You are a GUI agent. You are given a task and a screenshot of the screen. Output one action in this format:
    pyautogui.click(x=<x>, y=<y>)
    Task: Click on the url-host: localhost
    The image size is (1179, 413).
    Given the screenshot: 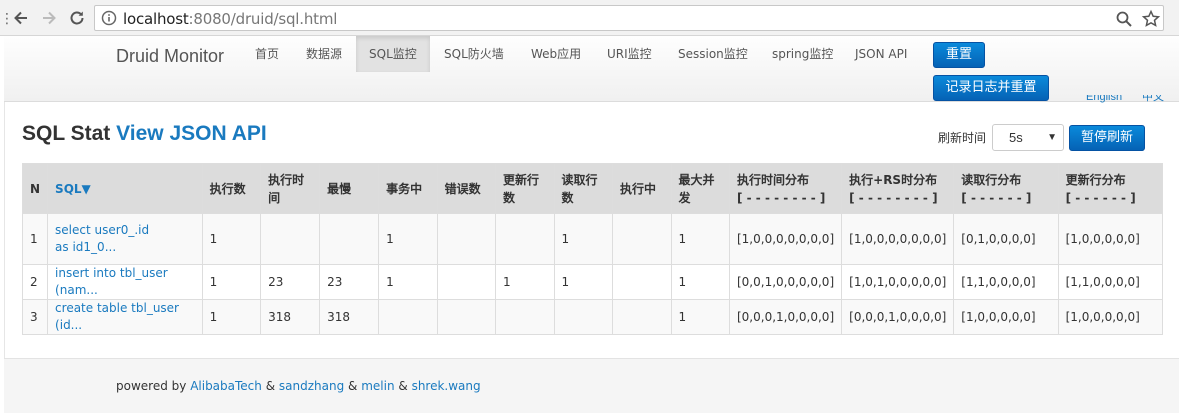 What is the action you would take?
    pyautogui.click(x=156, y=19)
    